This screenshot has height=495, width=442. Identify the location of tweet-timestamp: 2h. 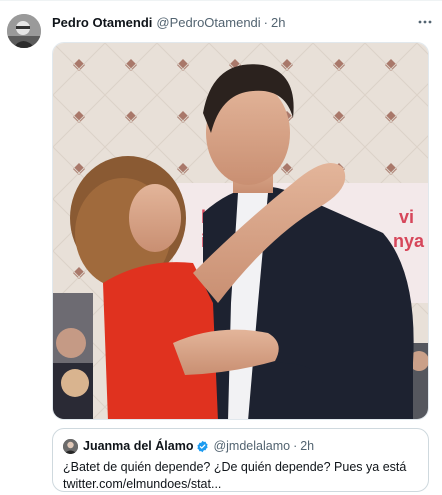
(278, 22).